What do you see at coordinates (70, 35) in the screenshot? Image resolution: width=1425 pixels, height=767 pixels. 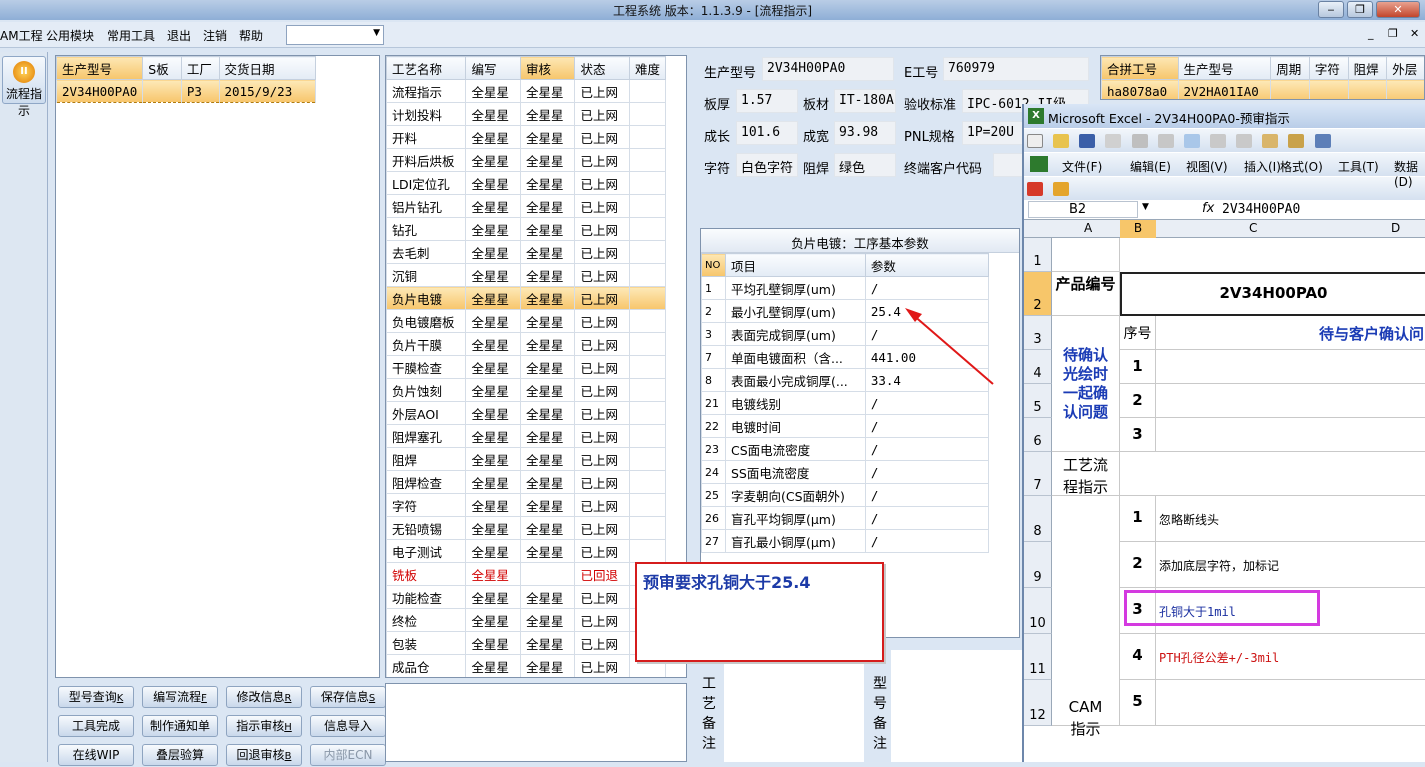 I see `menu-common-modules: 公用模块` at bounding box center [70, 35].